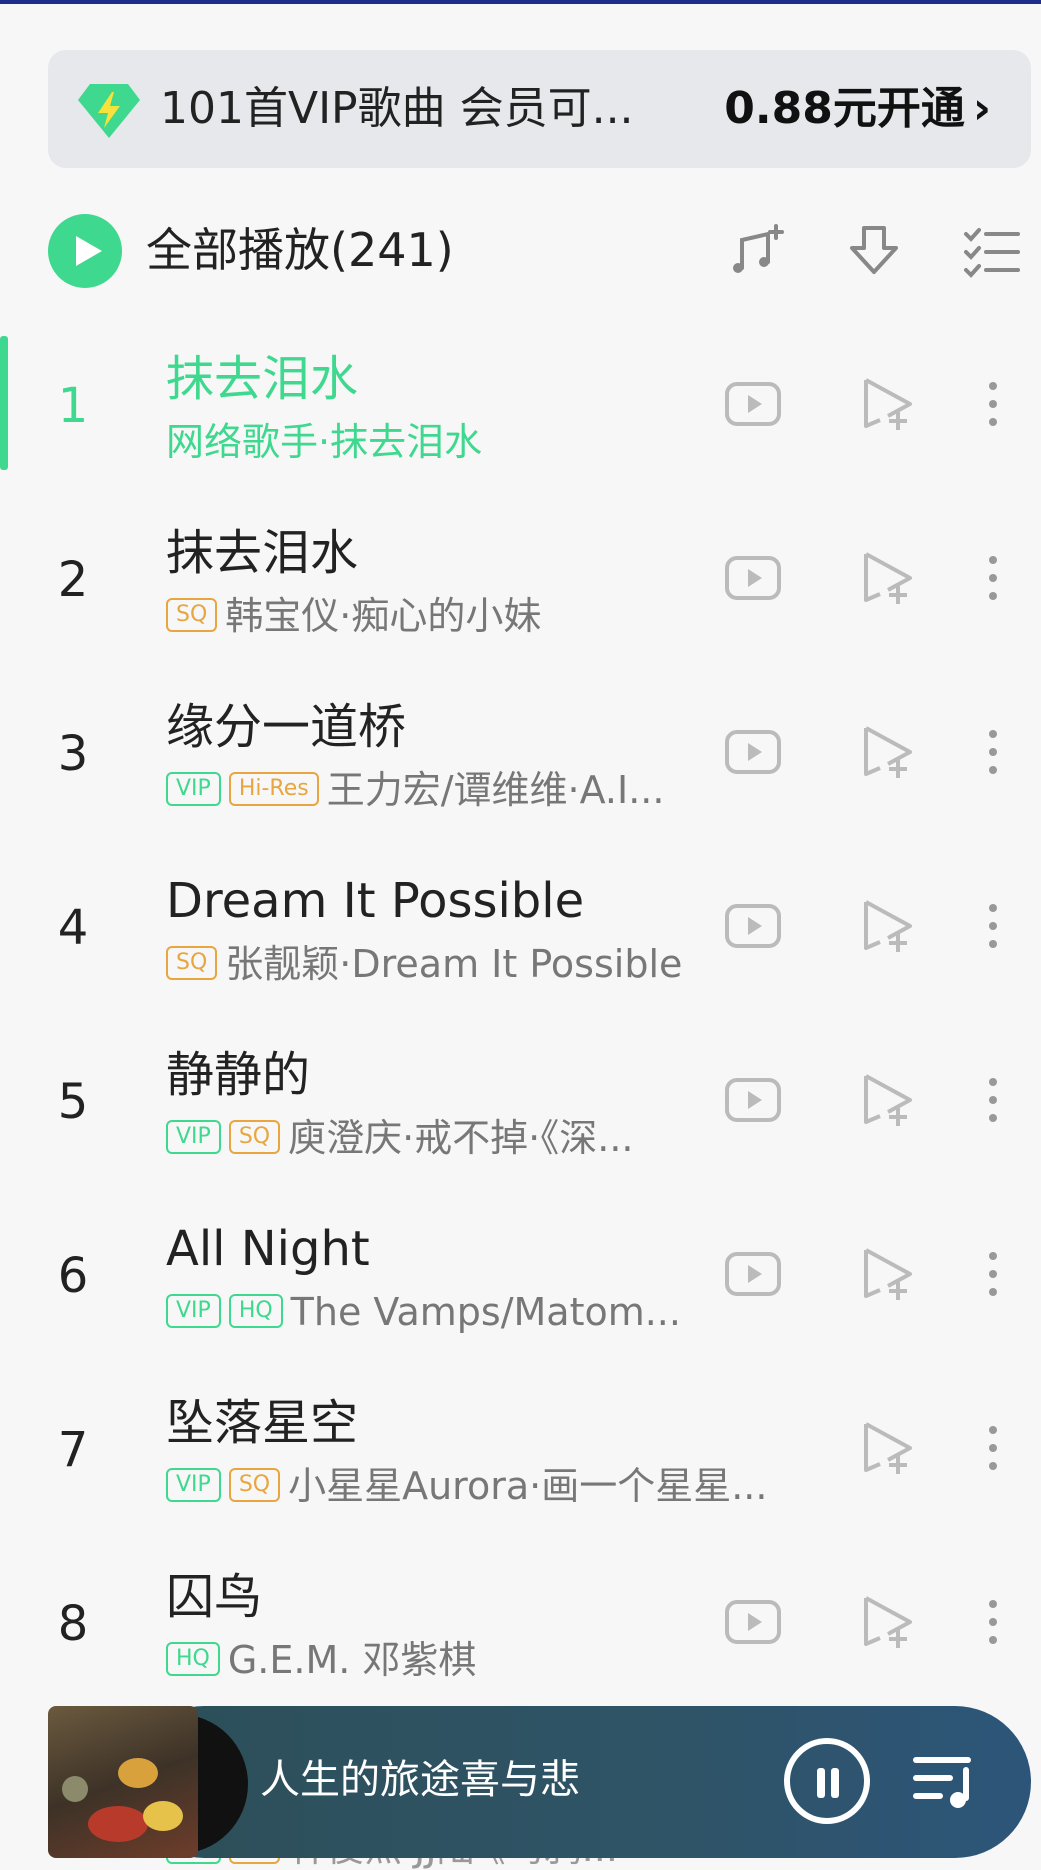  I want to click on chevron-right-icon: ›, so click(981, 108).